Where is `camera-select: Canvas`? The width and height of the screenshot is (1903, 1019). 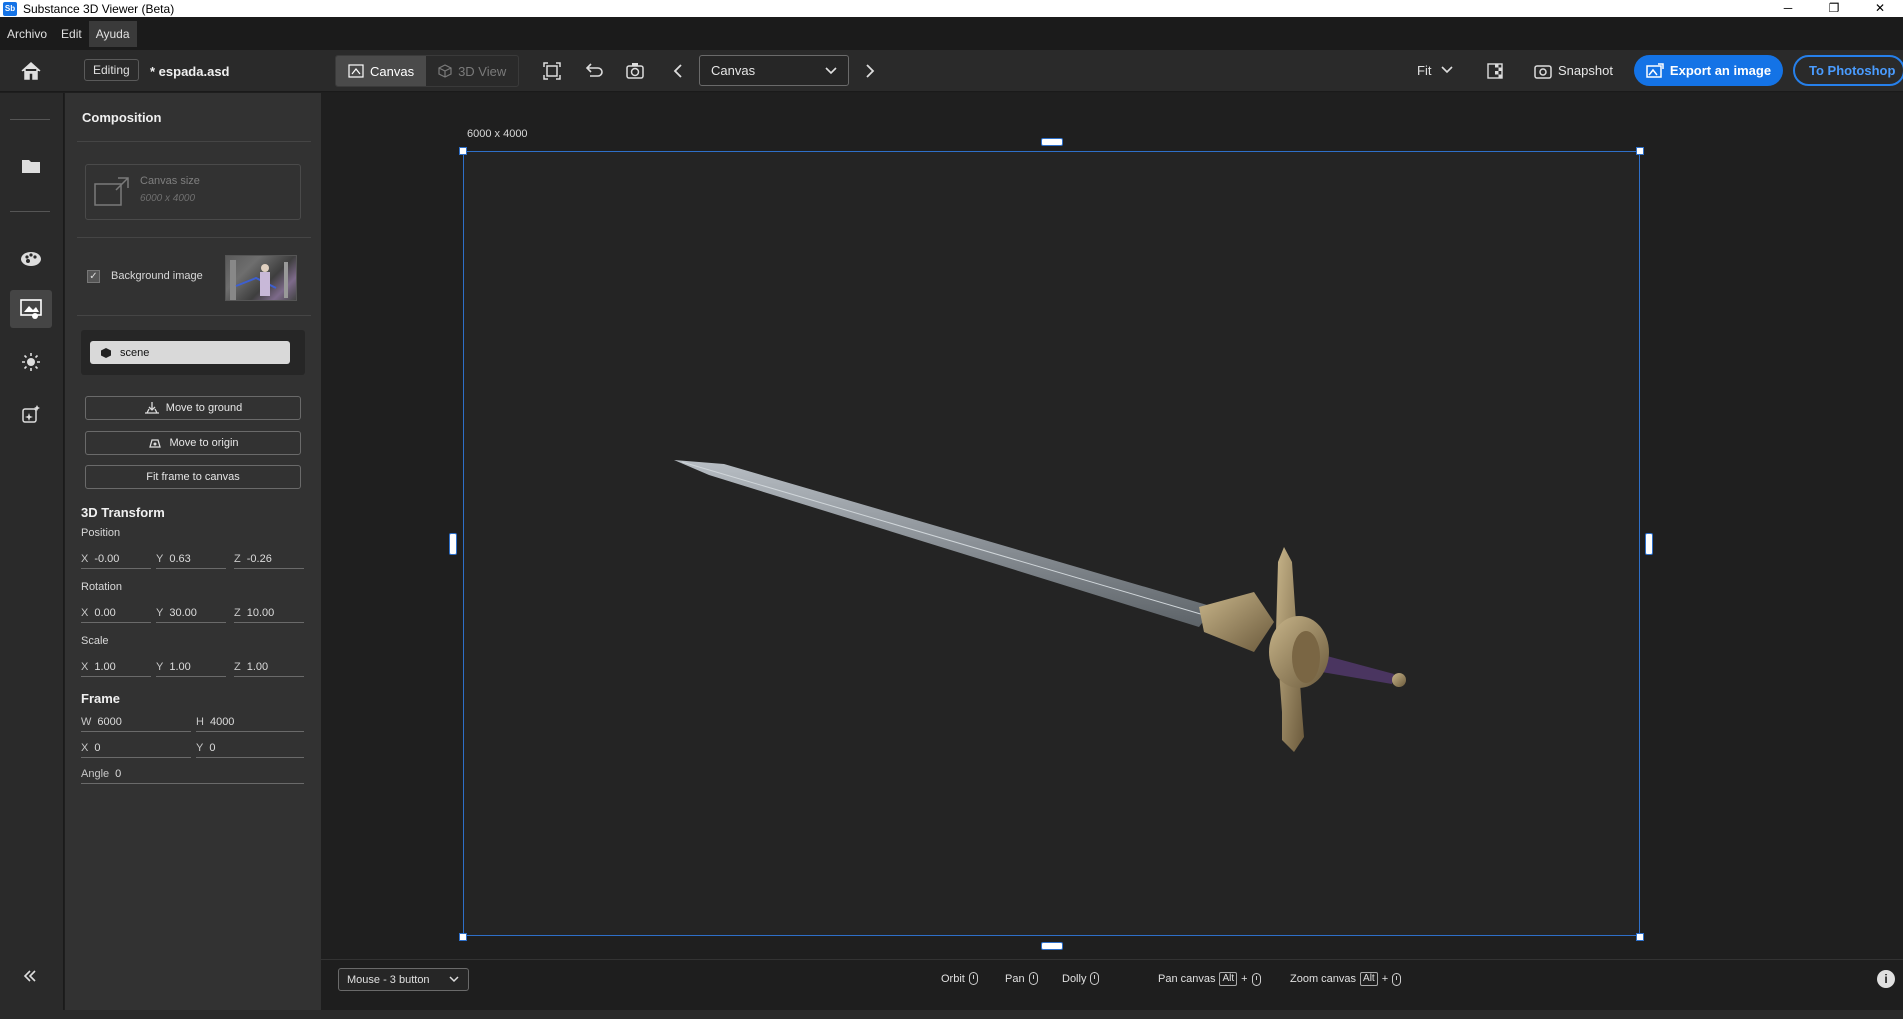
camera-select: Canvas is located at coordinates (774, 70).